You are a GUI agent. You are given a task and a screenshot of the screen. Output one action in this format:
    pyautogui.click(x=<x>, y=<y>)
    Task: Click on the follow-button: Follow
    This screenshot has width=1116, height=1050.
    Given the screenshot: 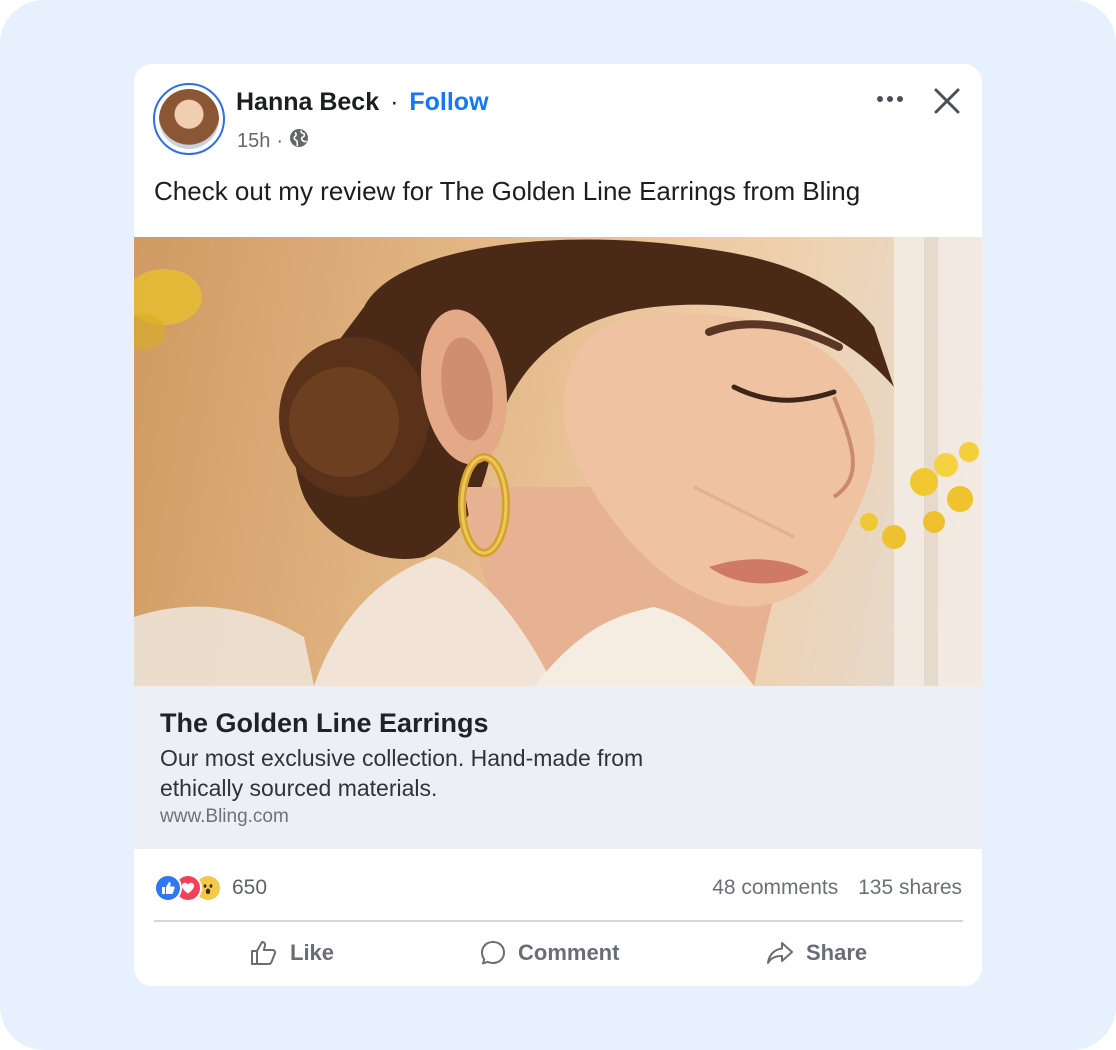 What is the action you would take?
    pyautogui.click(x=448, y=102)
    